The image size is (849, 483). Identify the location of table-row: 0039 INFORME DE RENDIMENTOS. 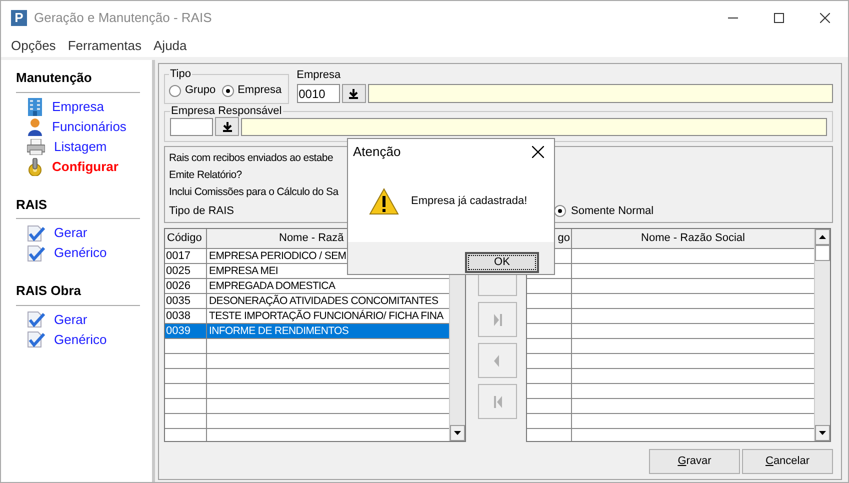
(307, 331).